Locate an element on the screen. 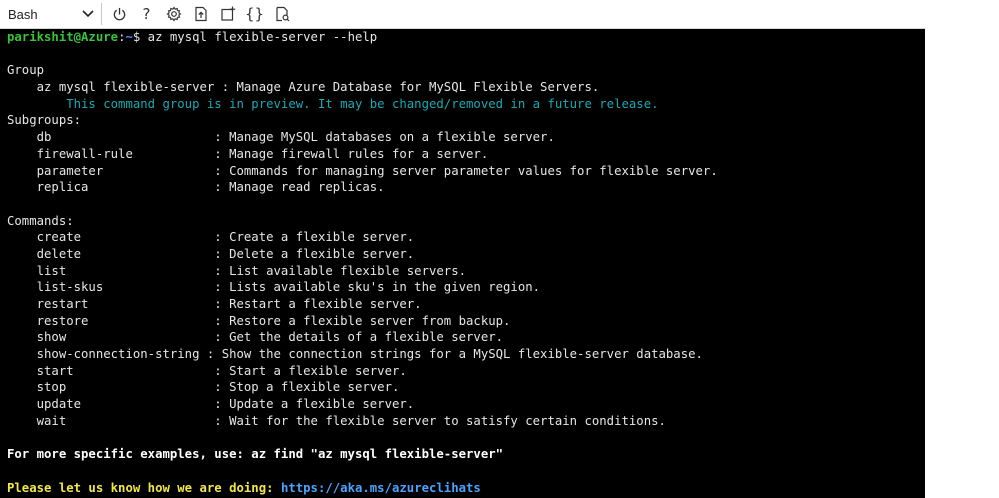  feedback-label: Please let us know how we are doing: is located at coordinates (144, 487).